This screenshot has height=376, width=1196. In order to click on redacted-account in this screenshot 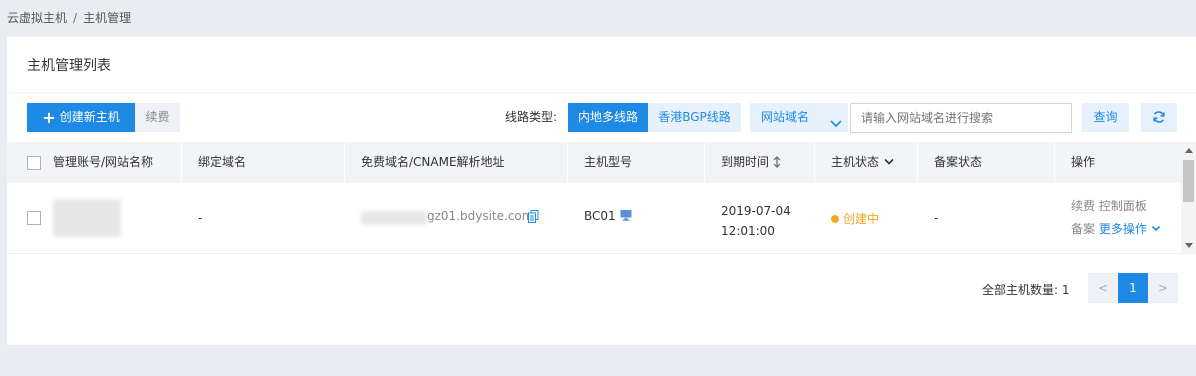, I will do `click(87, 218)`.